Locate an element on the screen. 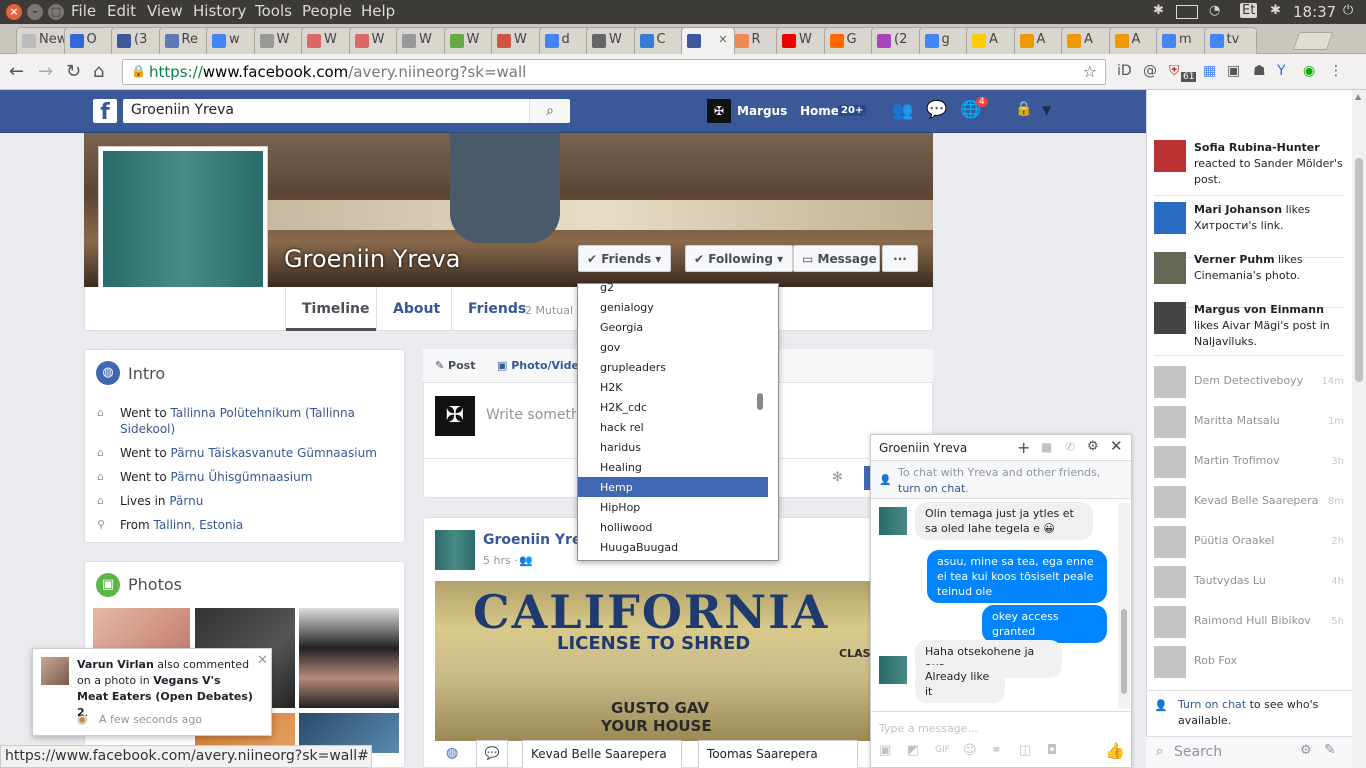  new-message-icon: ✎ is located at coordinates (1330, 750).